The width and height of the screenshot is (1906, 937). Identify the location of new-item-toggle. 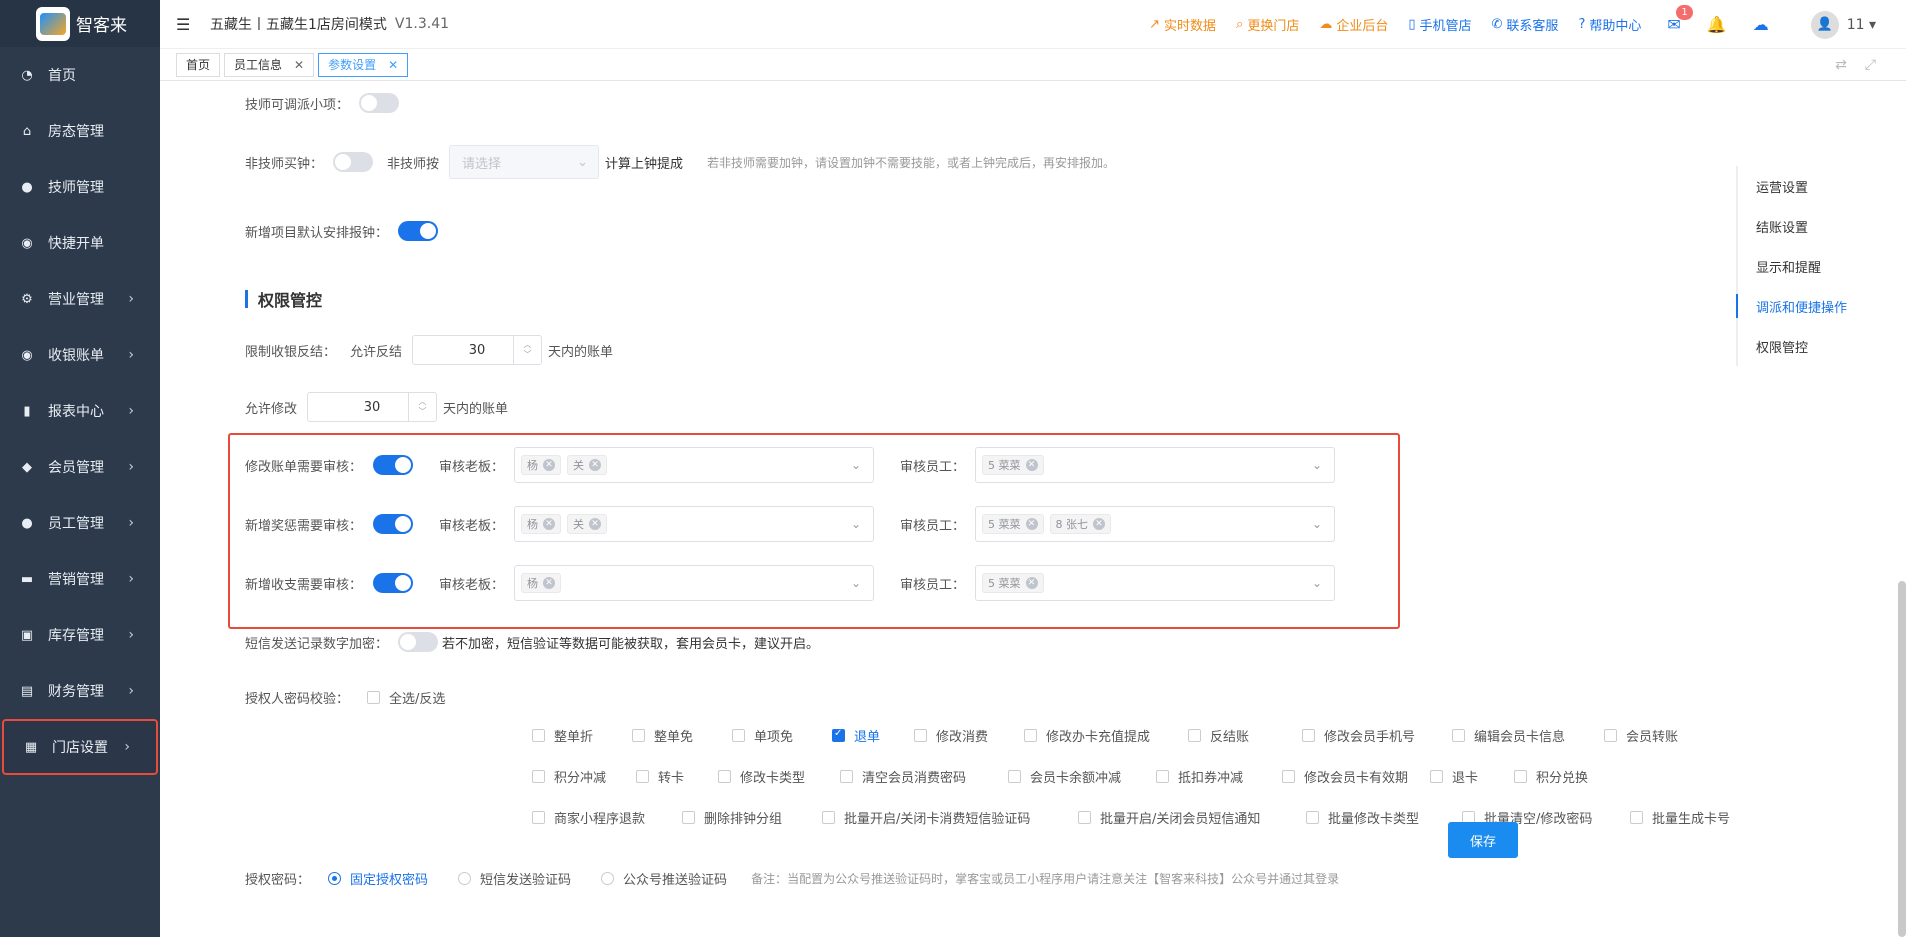
(418, 231).